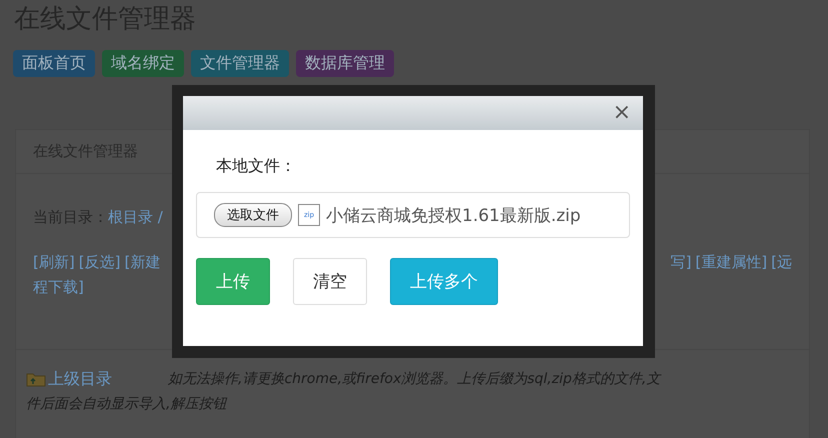  Describe the element at coordinates (143, 63) in the screenshot. I see `nav-button: 域名绑定` at that location.